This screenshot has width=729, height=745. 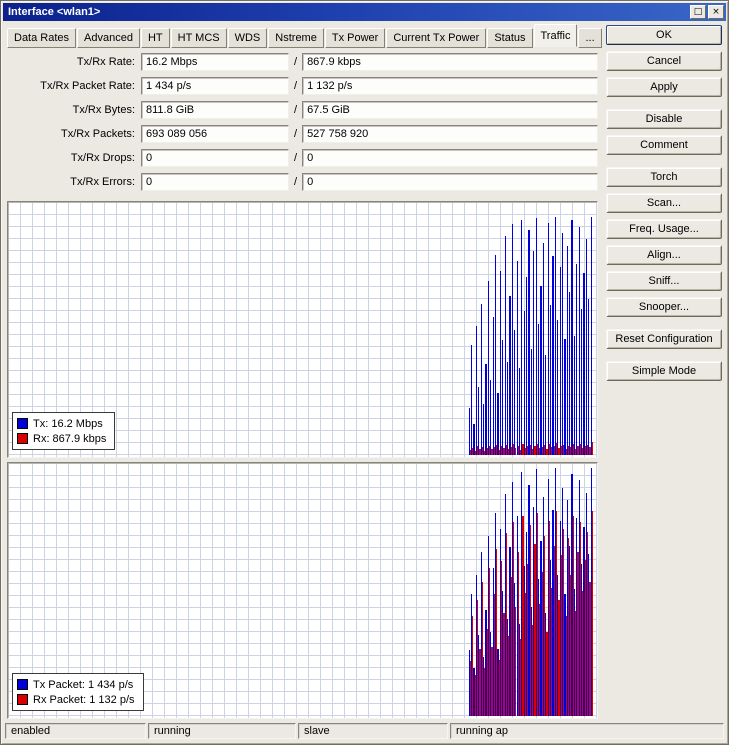 I want to click on titlebar: Interface <wlan1> □ ×, so click(x=364, y=12).